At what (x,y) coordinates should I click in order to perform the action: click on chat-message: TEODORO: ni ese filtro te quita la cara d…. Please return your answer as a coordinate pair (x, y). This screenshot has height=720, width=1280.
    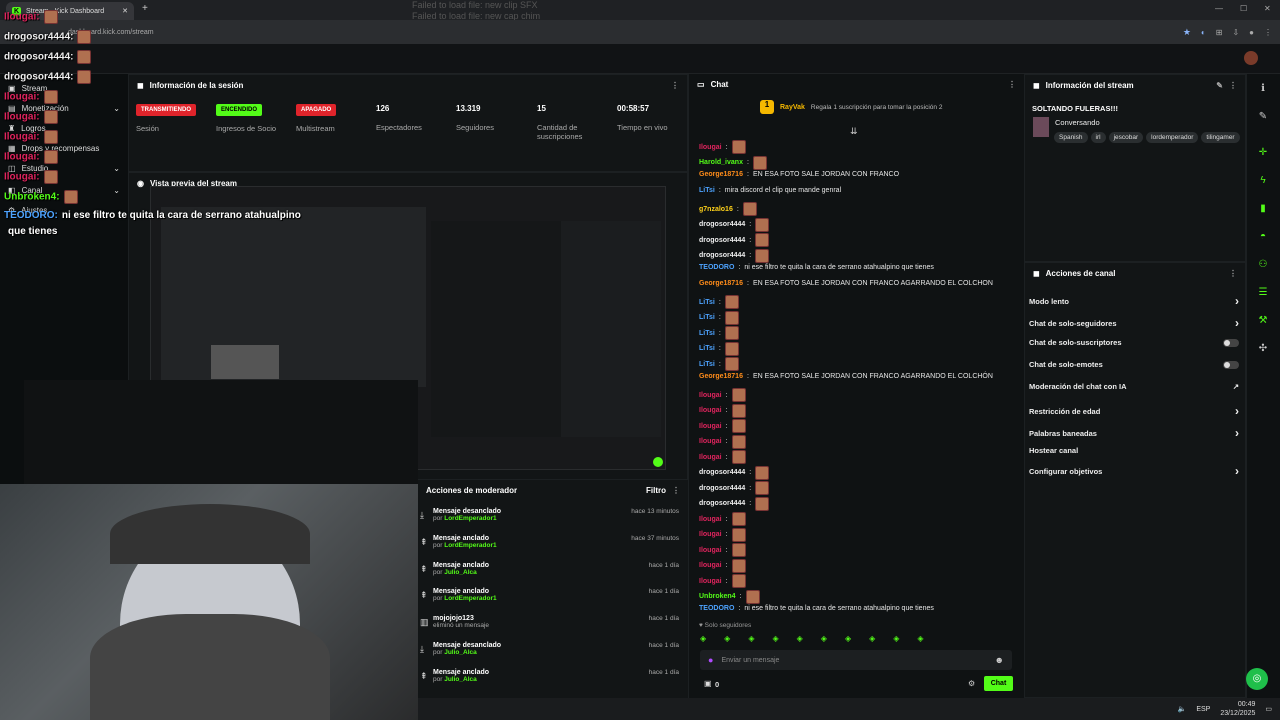
    Looking at the image, I should click on (816, 608).